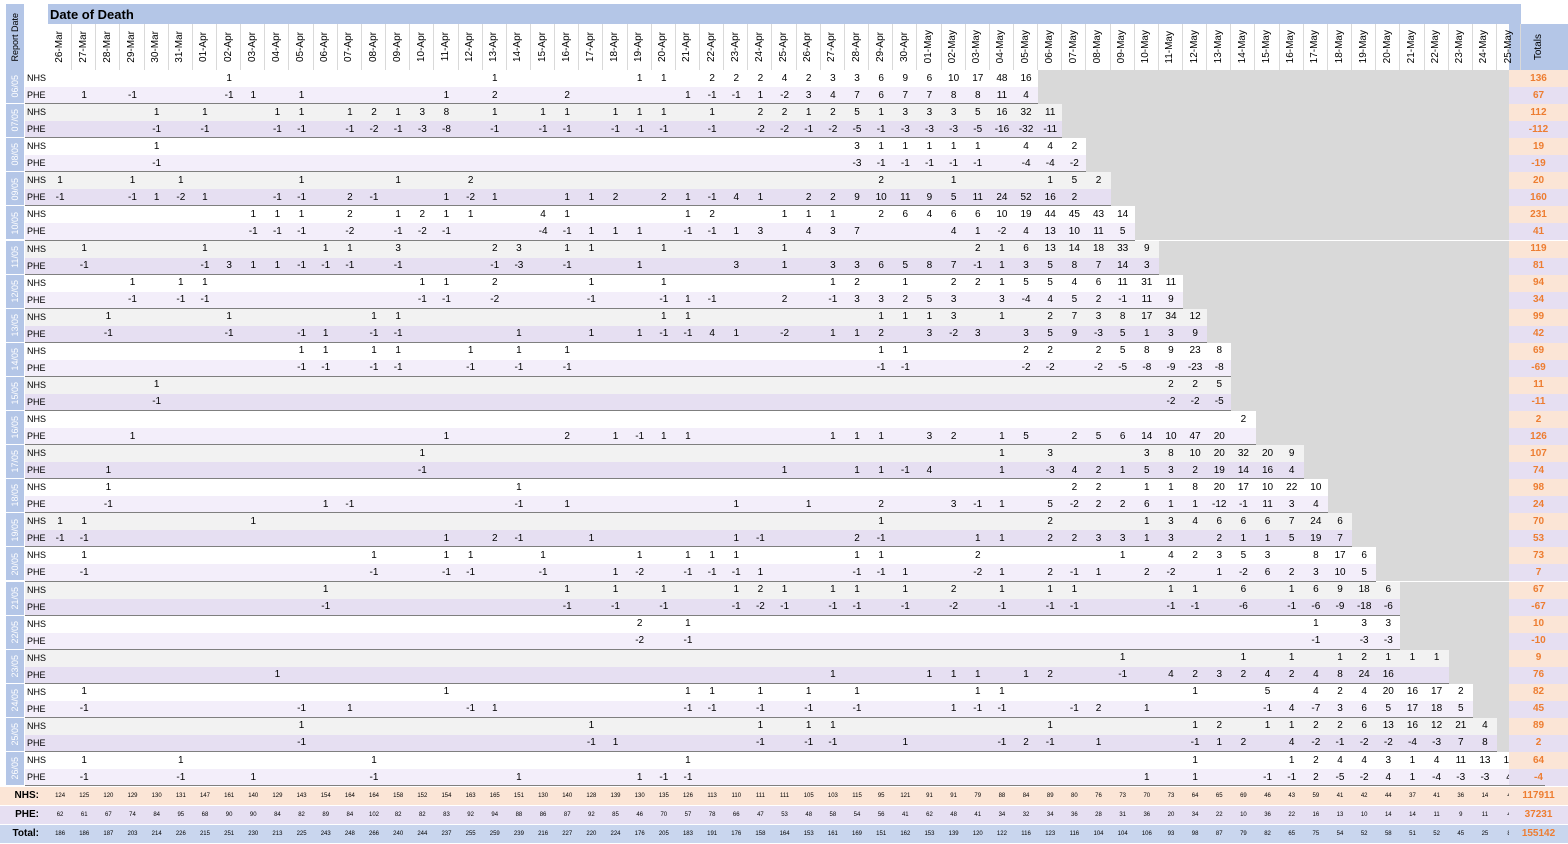 This screenshot has height=844, width=1568. What do you see at coordinates (1388, 47) in the screenshot?
I see `date-column-header: 20-May` at bounding box center [1388, 47].